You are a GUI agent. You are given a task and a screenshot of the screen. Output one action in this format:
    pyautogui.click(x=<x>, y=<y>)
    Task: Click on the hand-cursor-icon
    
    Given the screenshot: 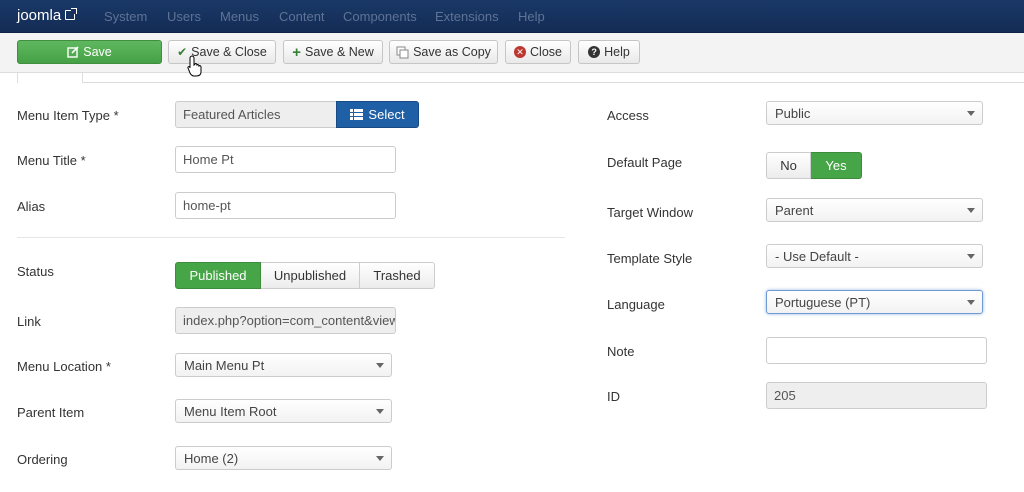 What is the action you would take?
    pyautogui.click(x=194, y=66)
    